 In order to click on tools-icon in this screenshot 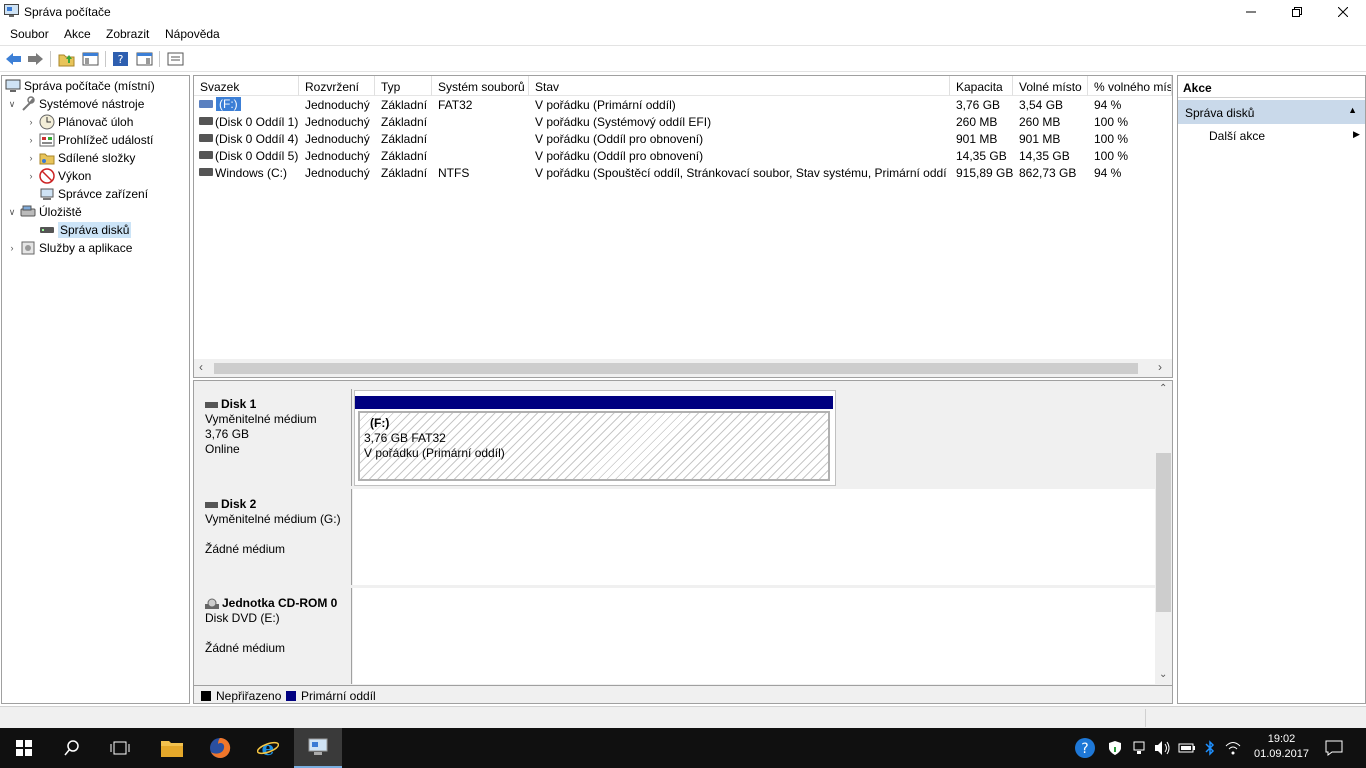, I will do `click(28, 103)`.